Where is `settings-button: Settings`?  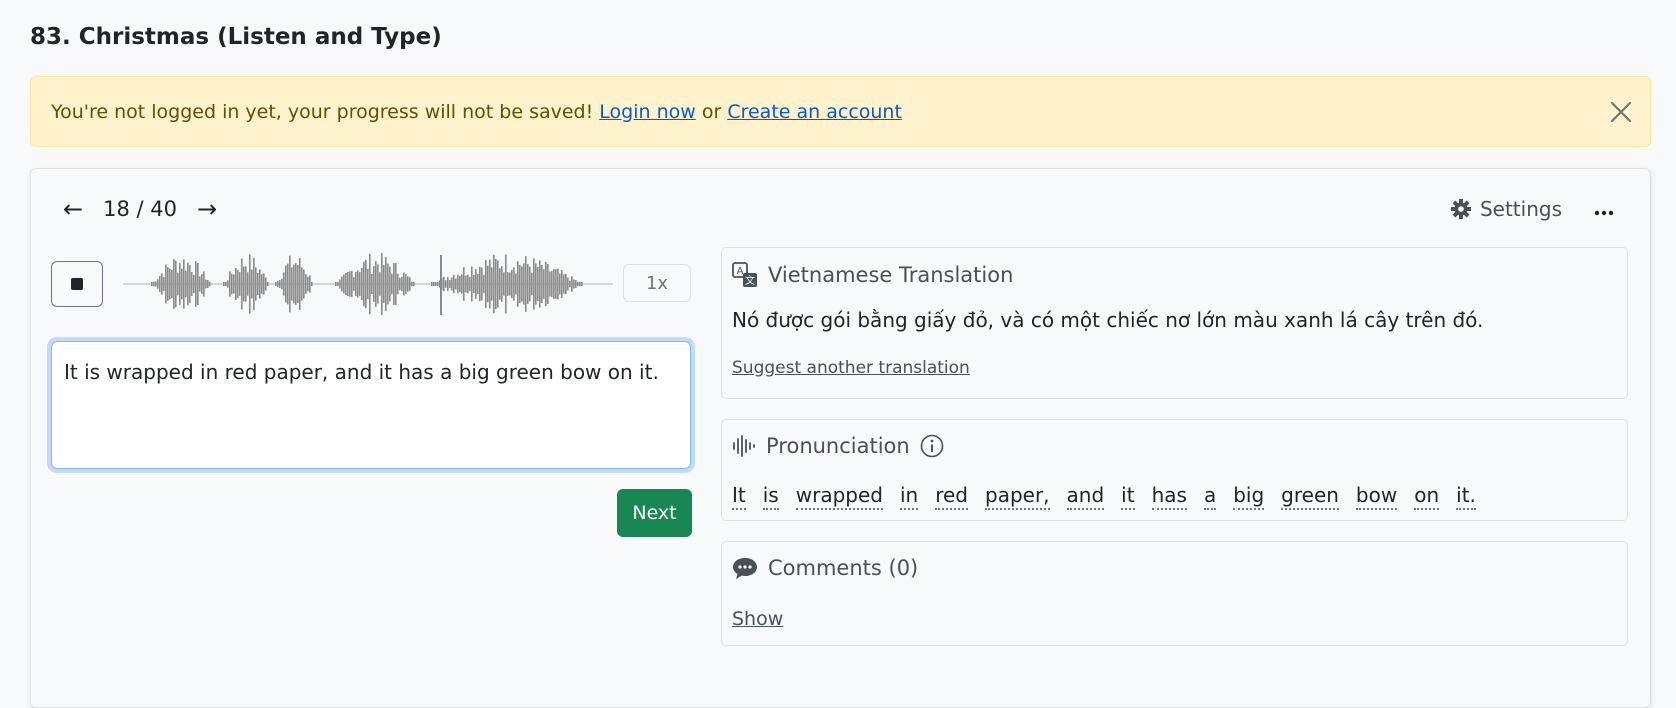 settings-button: Settings is located at coordinates (1506, 209).